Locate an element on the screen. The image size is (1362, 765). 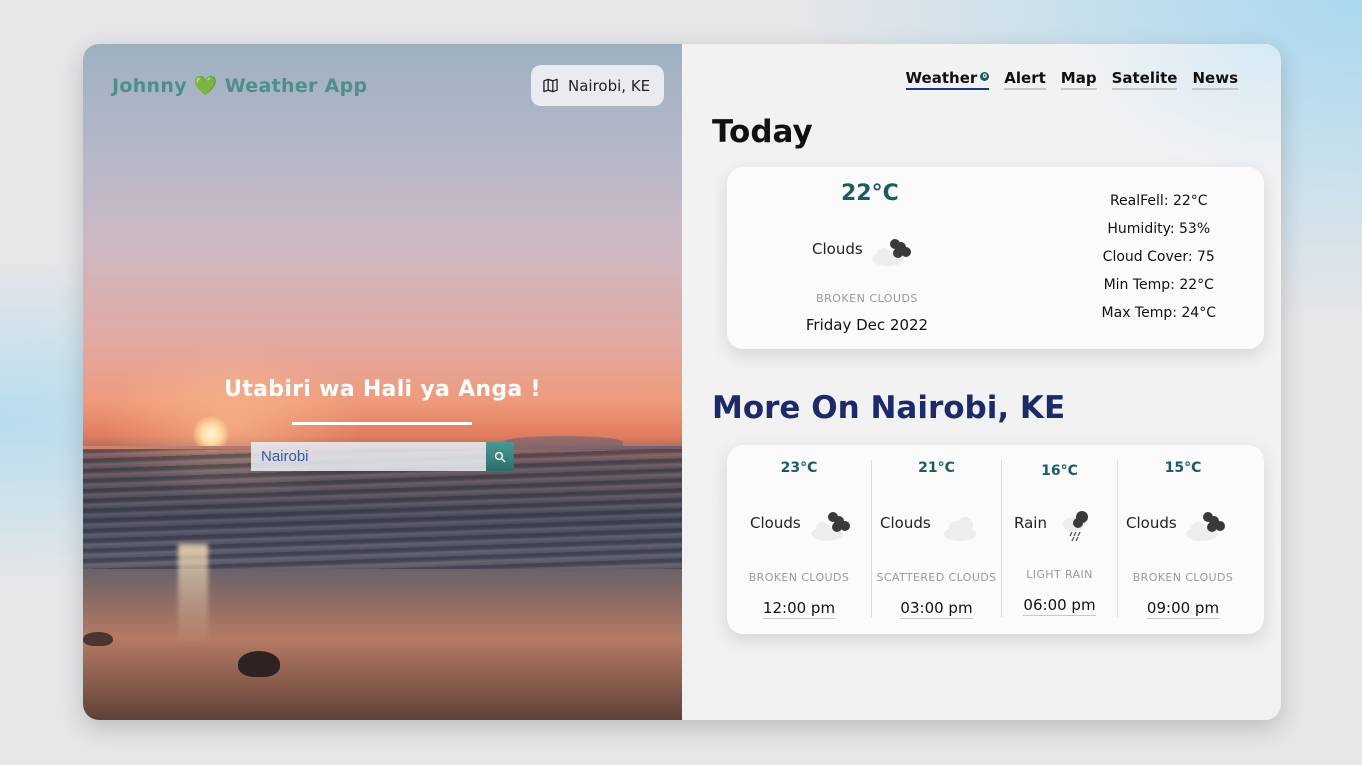
nav-news: News is located at coordinates (1215, 79).